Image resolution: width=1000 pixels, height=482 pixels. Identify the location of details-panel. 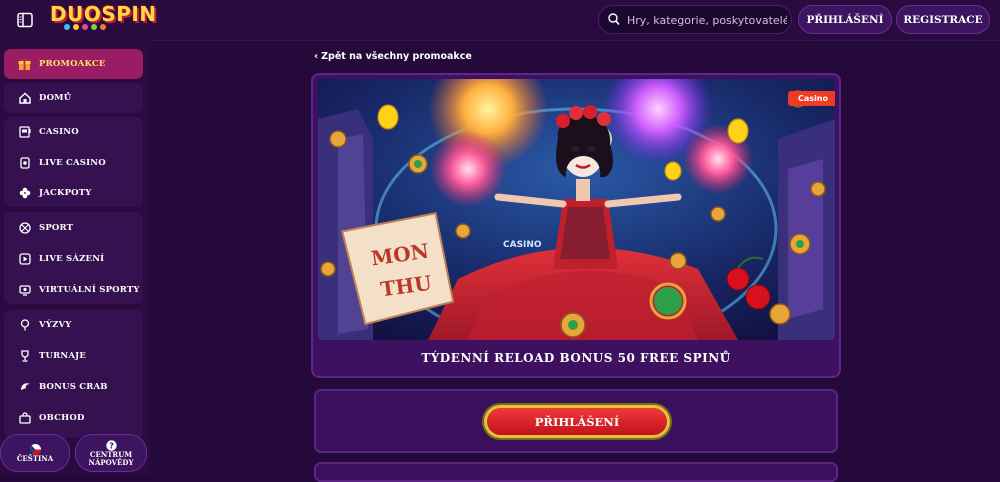
(576, 472).